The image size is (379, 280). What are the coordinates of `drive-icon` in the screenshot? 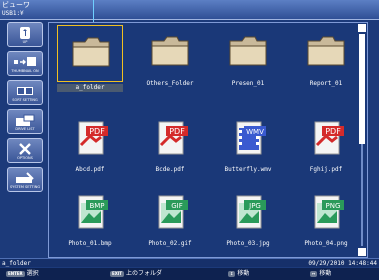 It's located at (25, 120).